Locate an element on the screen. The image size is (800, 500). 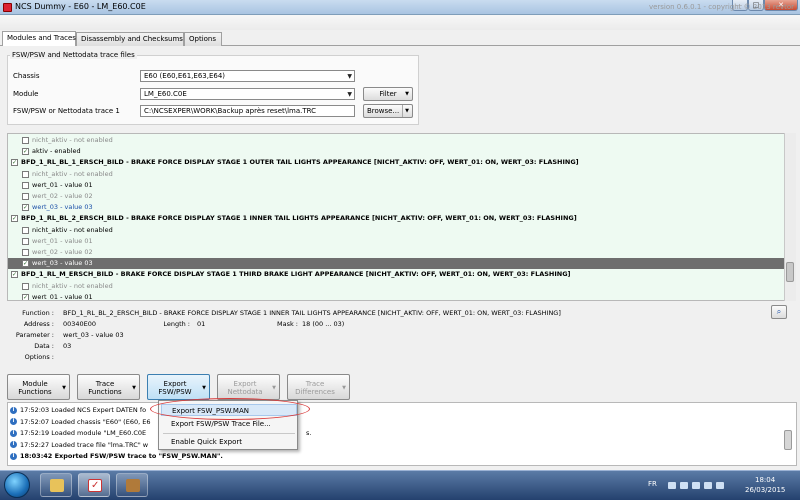
module-select: LM_E60.C0E ▼ is located at coordinates (247, 94).